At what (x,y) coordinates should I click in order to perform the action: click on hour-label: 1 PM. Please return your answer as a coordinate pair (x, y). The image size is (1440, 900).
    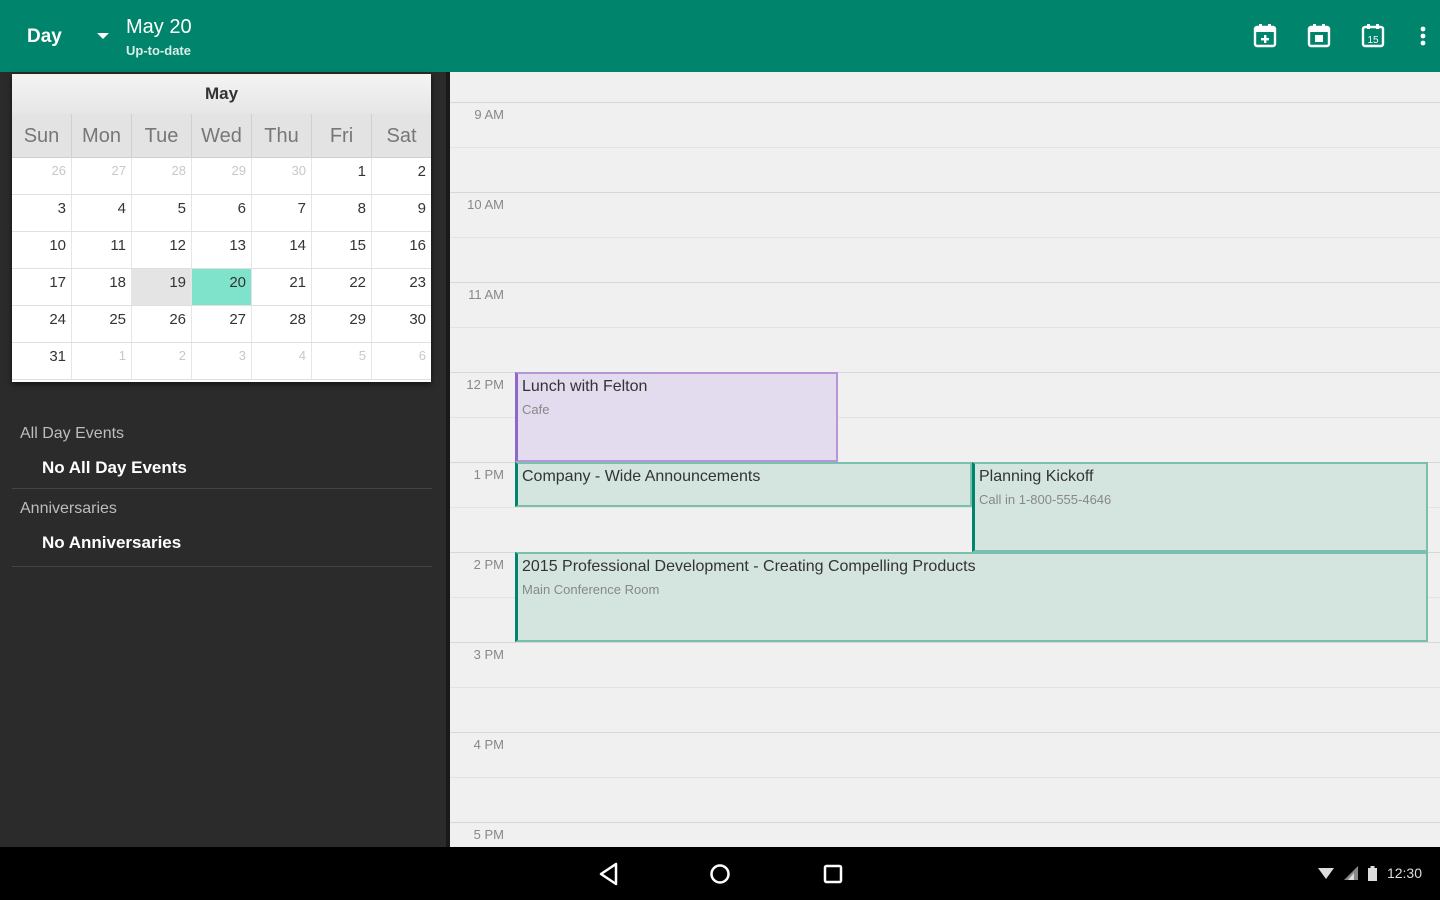
    Looking at the image, I should click on (488, 474).